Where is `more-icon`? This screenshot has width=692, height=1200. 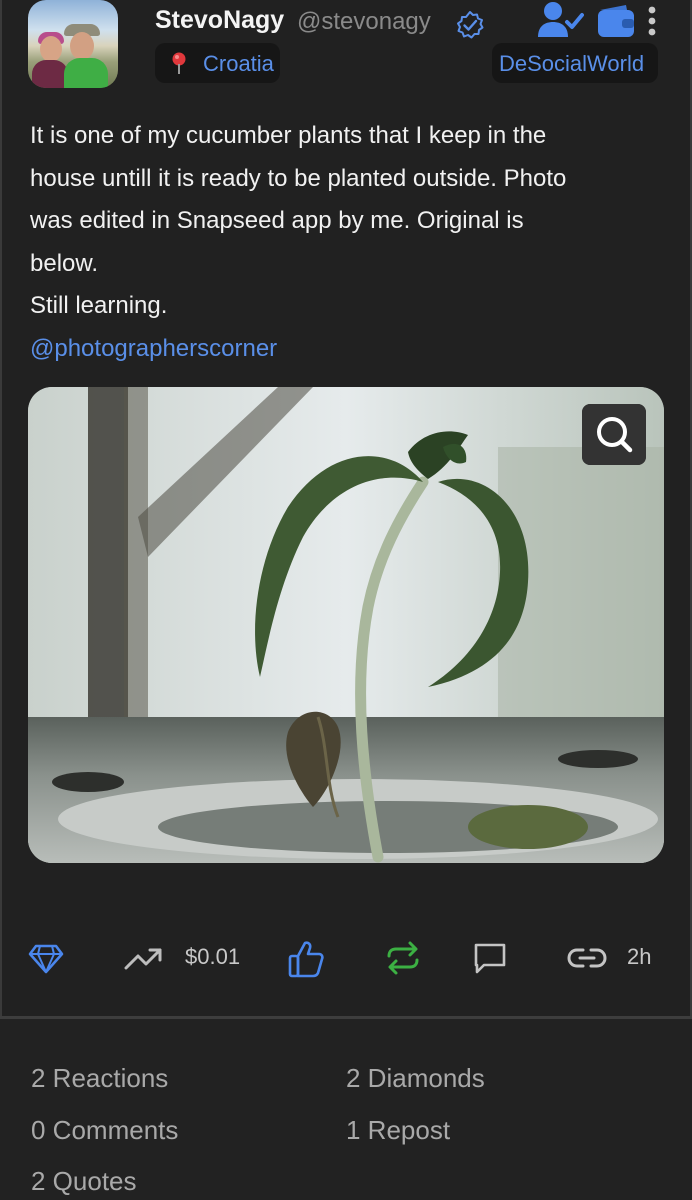 more-icon is located at coordinates (652, 22).